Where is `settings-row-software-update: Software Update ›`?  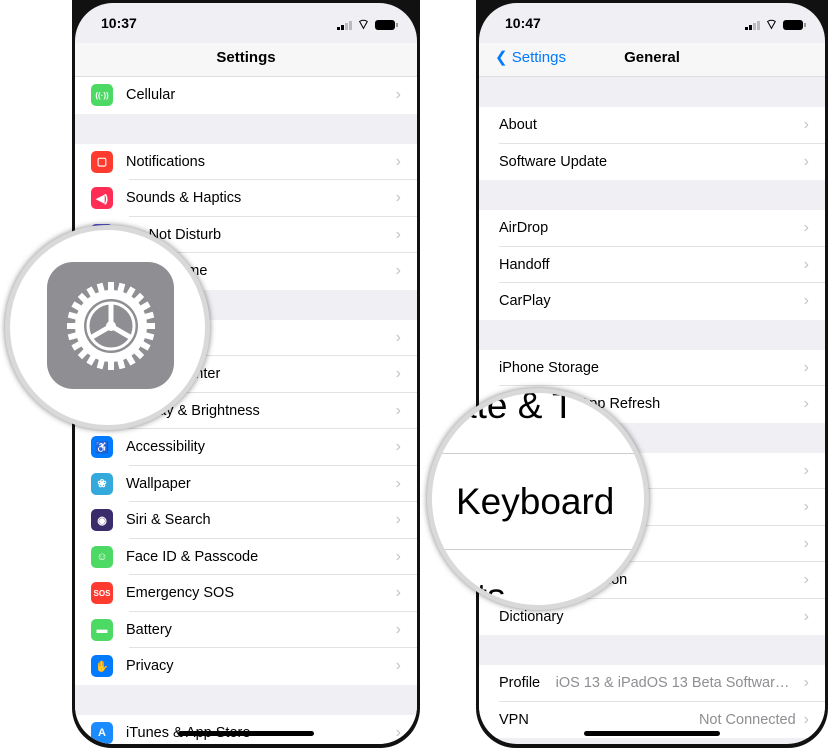
settings-row-software-update: Software Update › is located at coordinates (652, 161).